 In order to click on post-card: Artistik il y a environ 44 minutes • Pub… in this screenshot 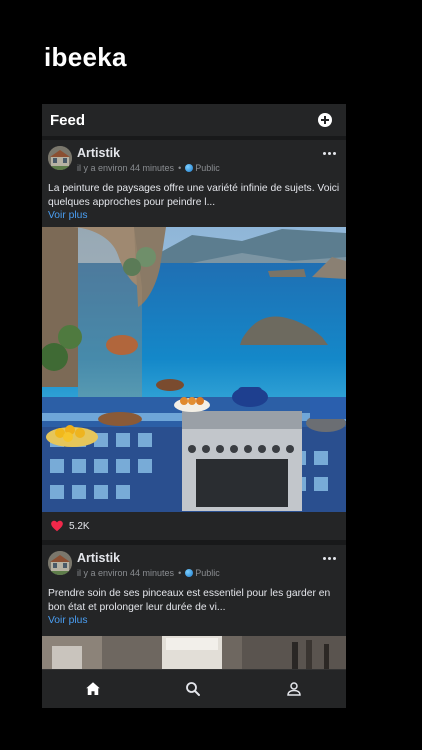, I will do `click(194, 610)`.